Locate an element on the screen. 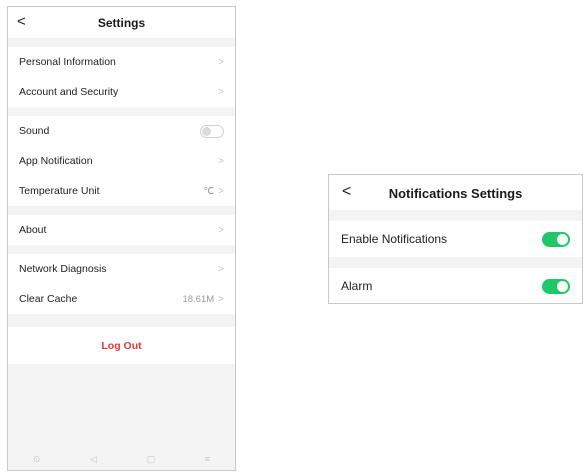  recents-icon: ▢ is located at coordinates (151, 459).